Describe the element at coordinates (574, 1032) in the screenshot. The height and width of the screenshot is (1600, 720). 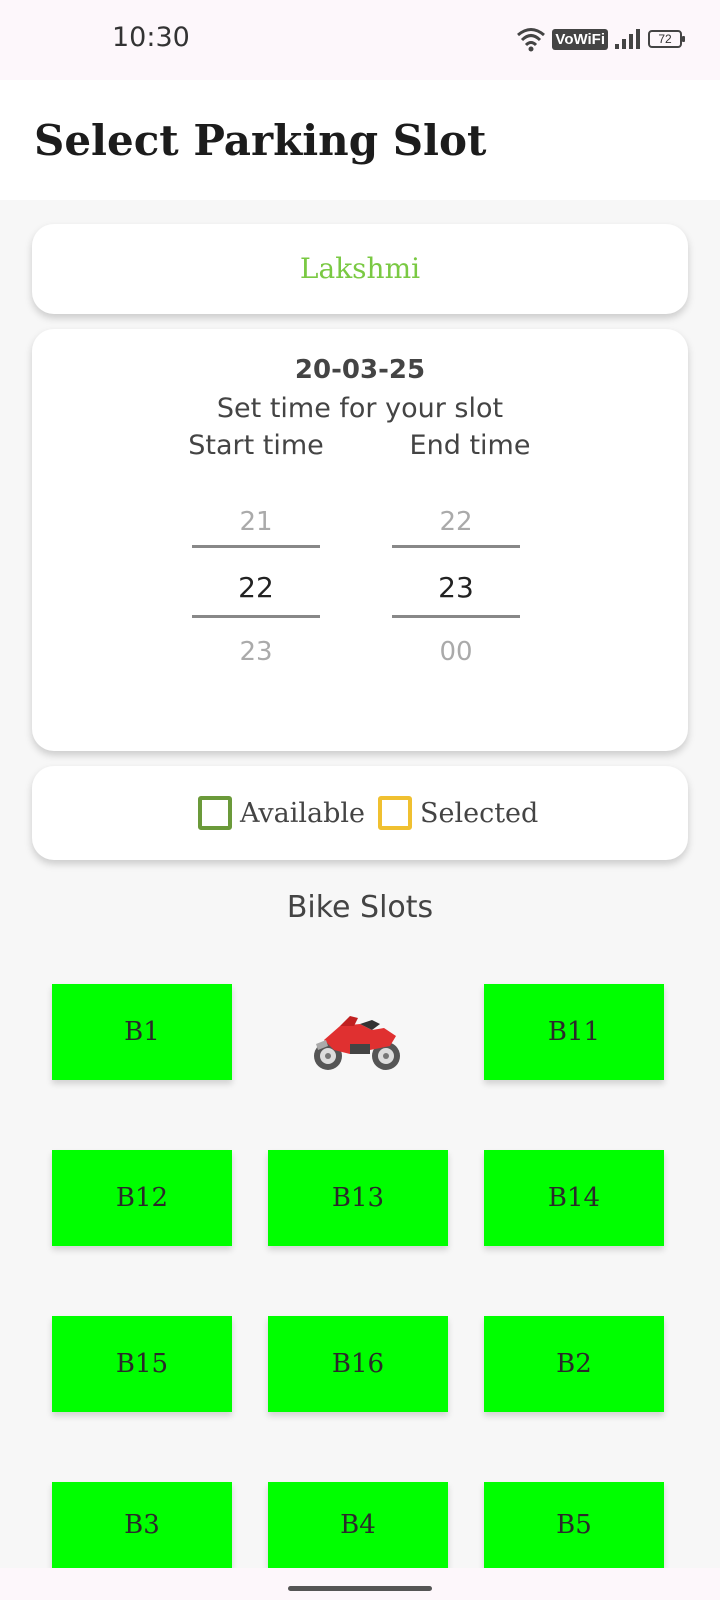
I see `slot-b11: B11` at that location.